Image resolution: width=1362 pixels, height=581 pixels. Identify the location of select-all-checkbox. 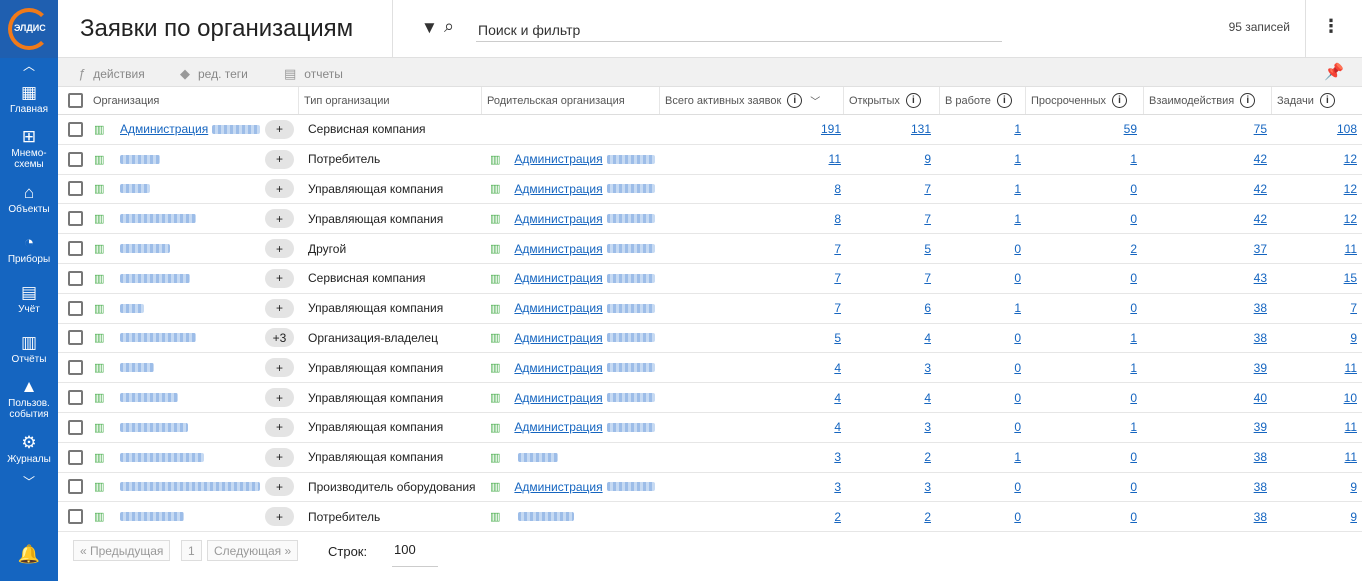
(75, 100).